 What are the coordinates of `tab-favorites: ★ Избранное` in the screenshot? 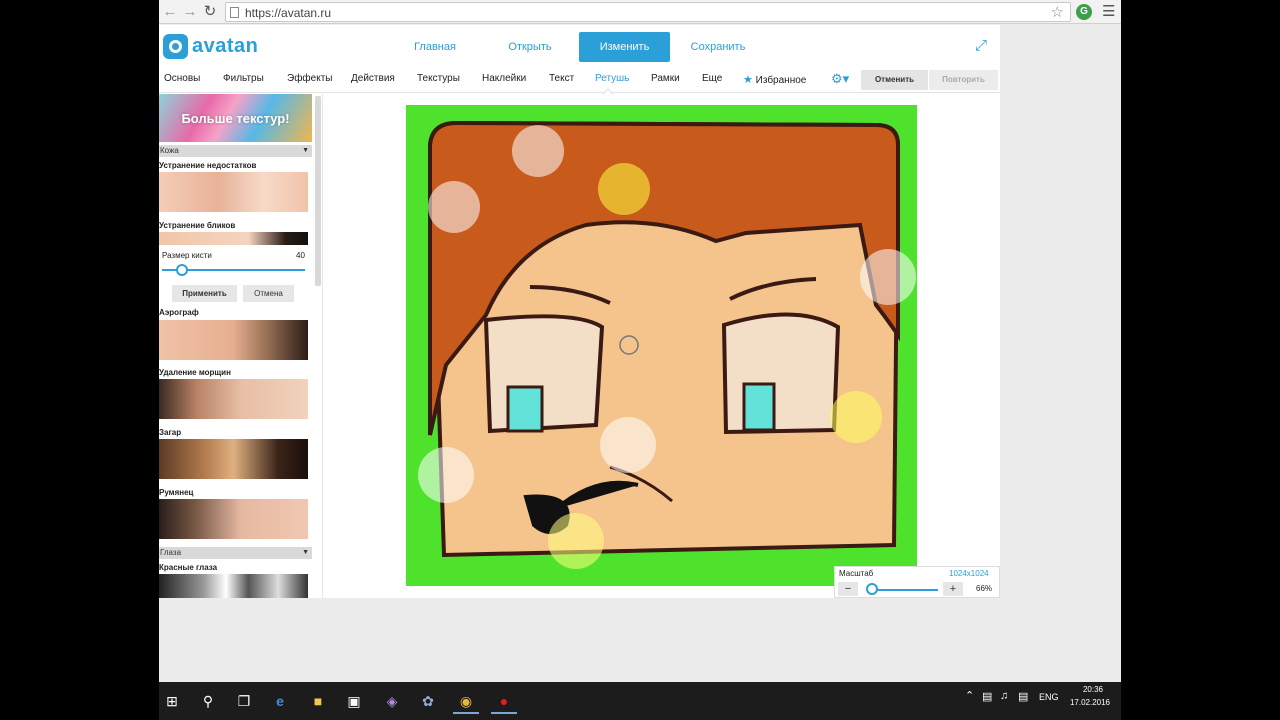 It's located at (774, 79).